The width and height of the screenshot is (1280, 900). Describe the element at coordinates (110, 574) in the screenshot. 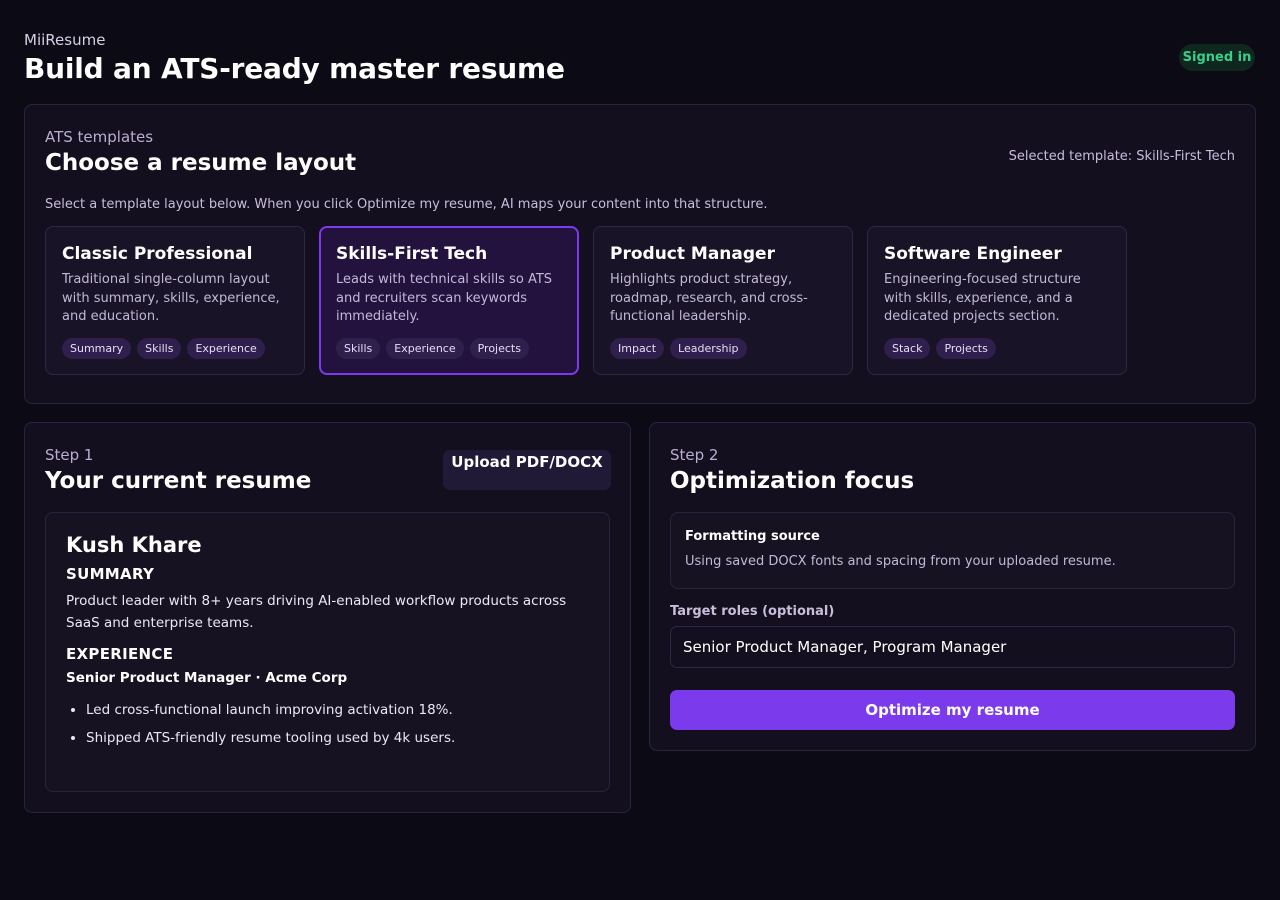

I see `resume-summary-heading: SUMMARY` at that location.